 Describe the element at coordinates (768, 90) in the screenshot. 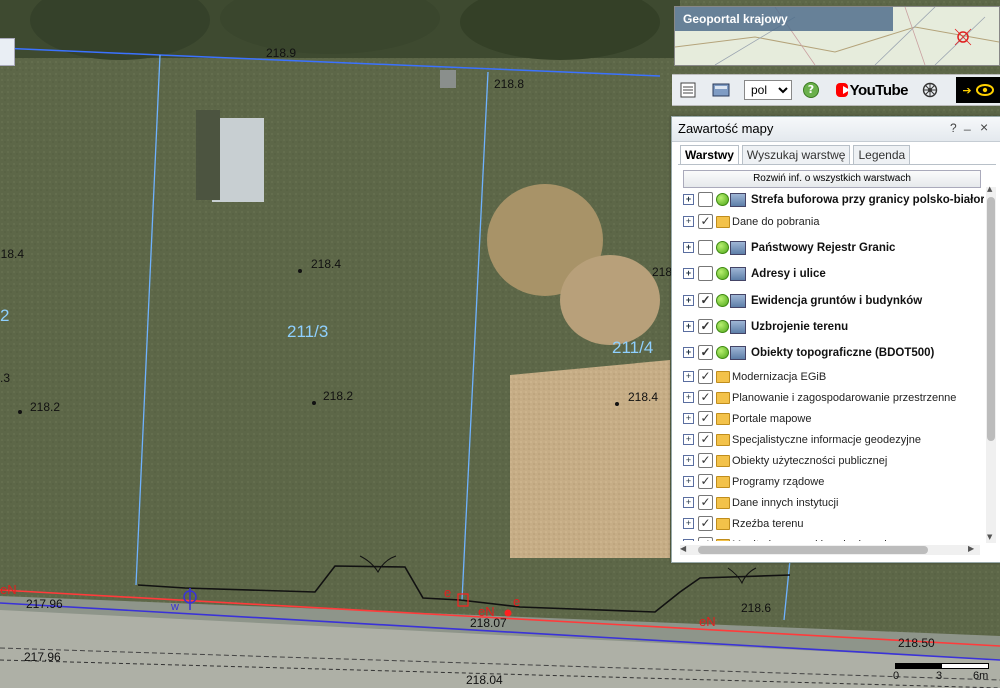

I see `language-select: pol` at that location.